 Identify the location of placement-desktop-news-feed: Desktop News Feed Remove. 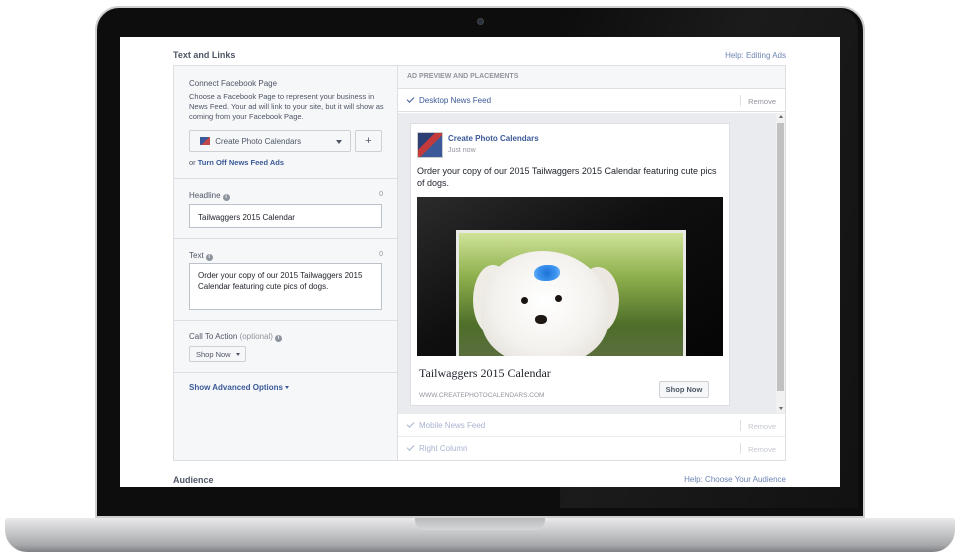
(591, 100).